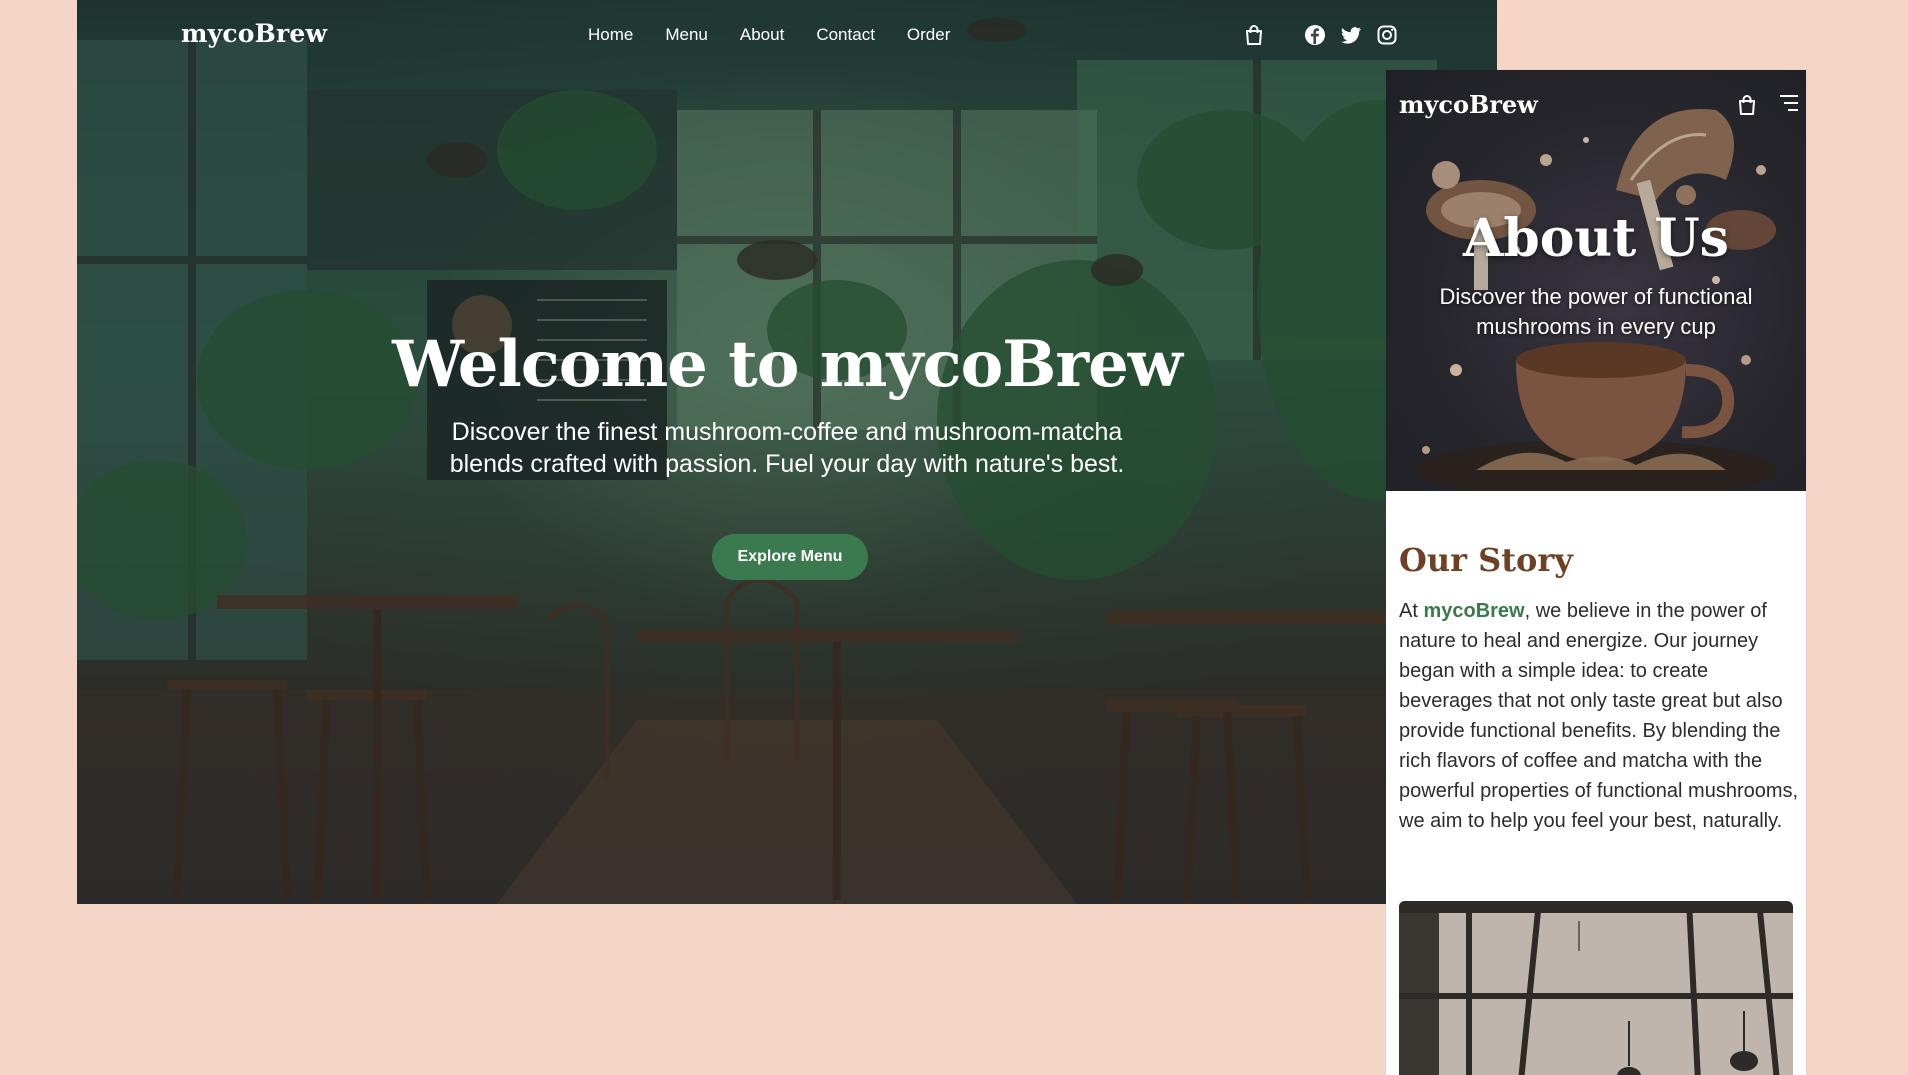 The height and width of the screenshot is (1075, 1908). I want to click on nav-about: About, so click(762, 35).